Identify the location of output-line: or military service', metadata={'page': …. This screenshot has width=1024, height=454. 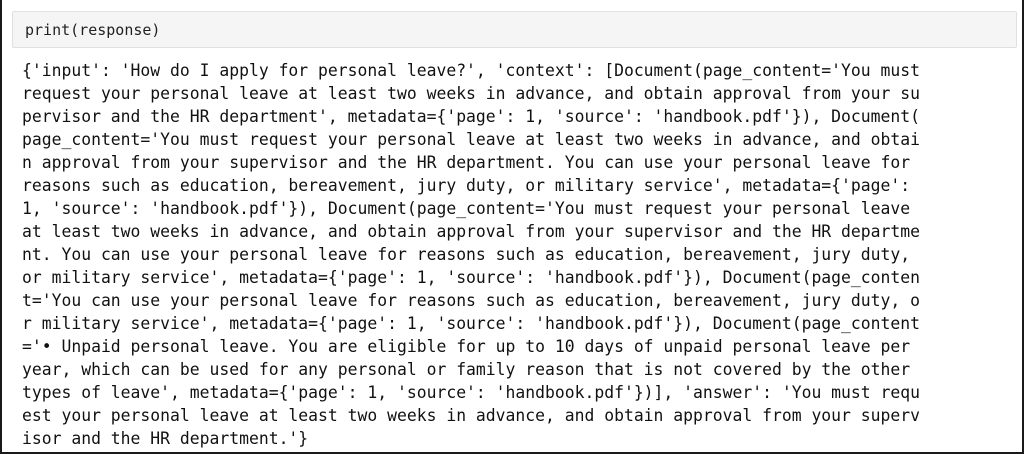
(471, 277).